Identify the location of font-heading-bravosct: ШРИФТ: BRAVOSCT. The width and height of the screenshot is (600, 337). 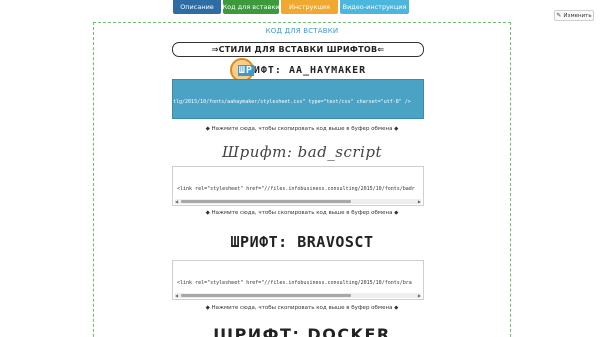
(302, 242).